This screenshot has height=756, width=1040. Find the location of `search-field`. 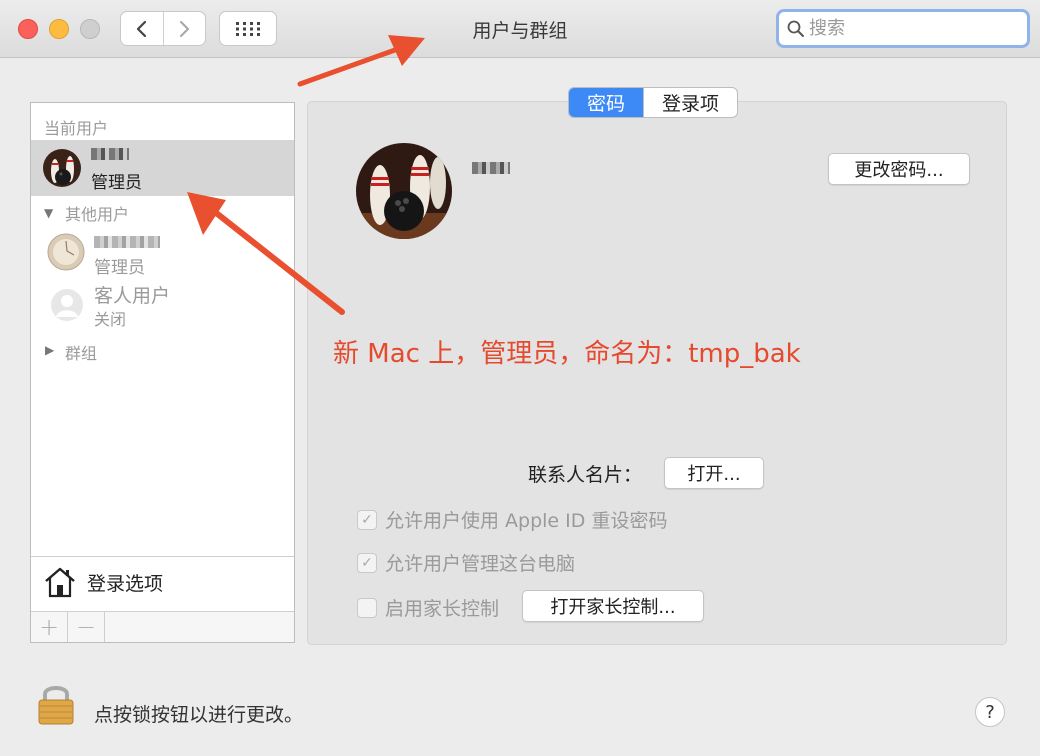

search-field is located at coordinates (903, 28).